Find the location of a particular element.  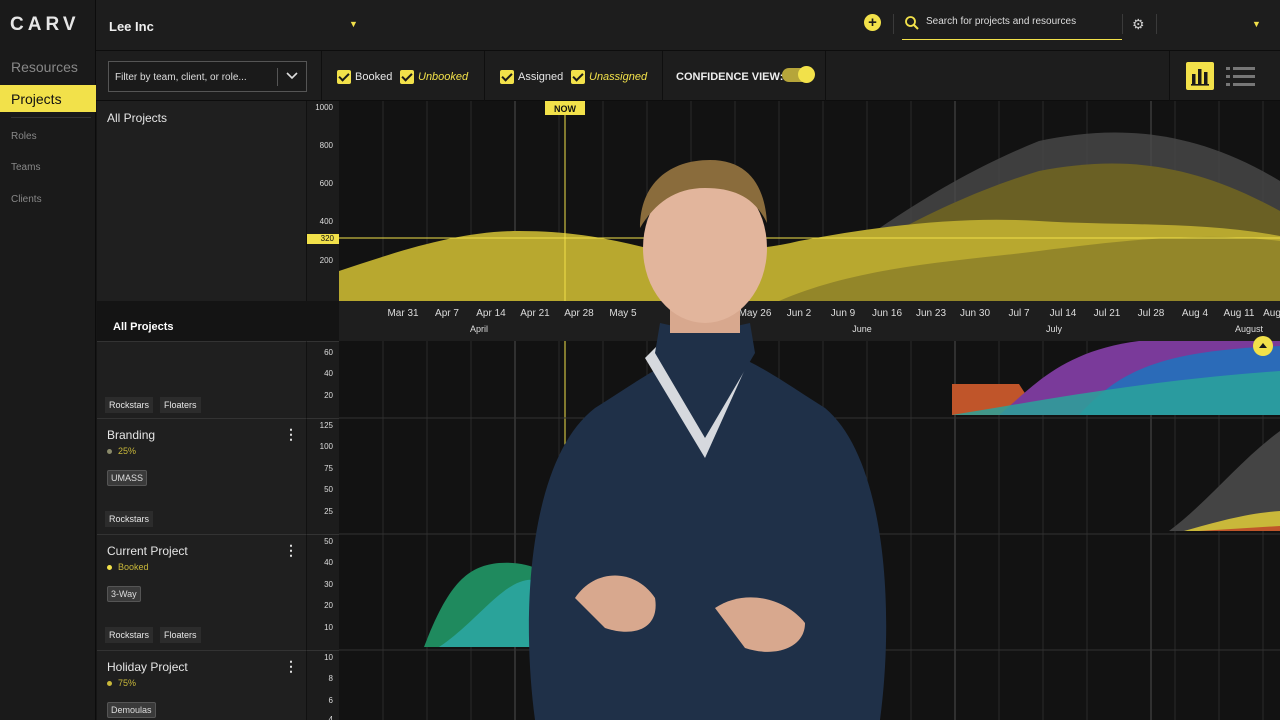

overview-y-axis: 1000 800 600 400 320 200 is located at coordinates (323, 201).